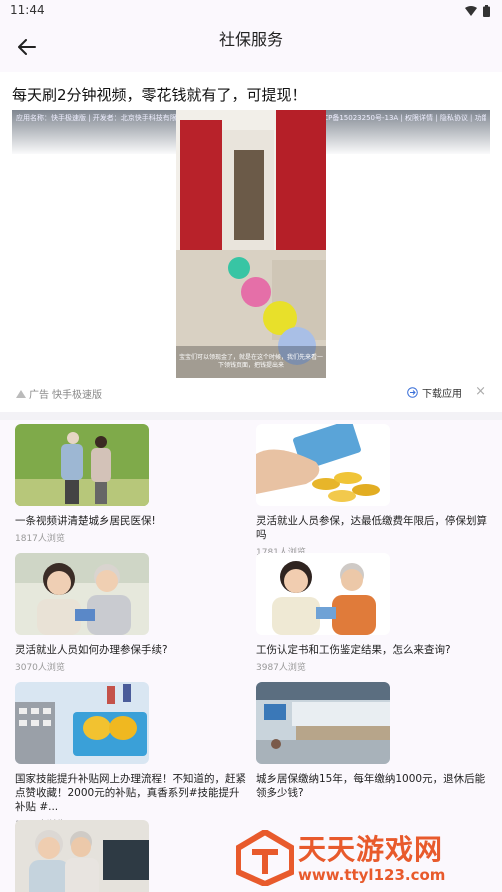 This screenshot has width=502, height=892. Describe the element at coordinates (477, 11) in the screenshot. I see `status-icons` at that location.